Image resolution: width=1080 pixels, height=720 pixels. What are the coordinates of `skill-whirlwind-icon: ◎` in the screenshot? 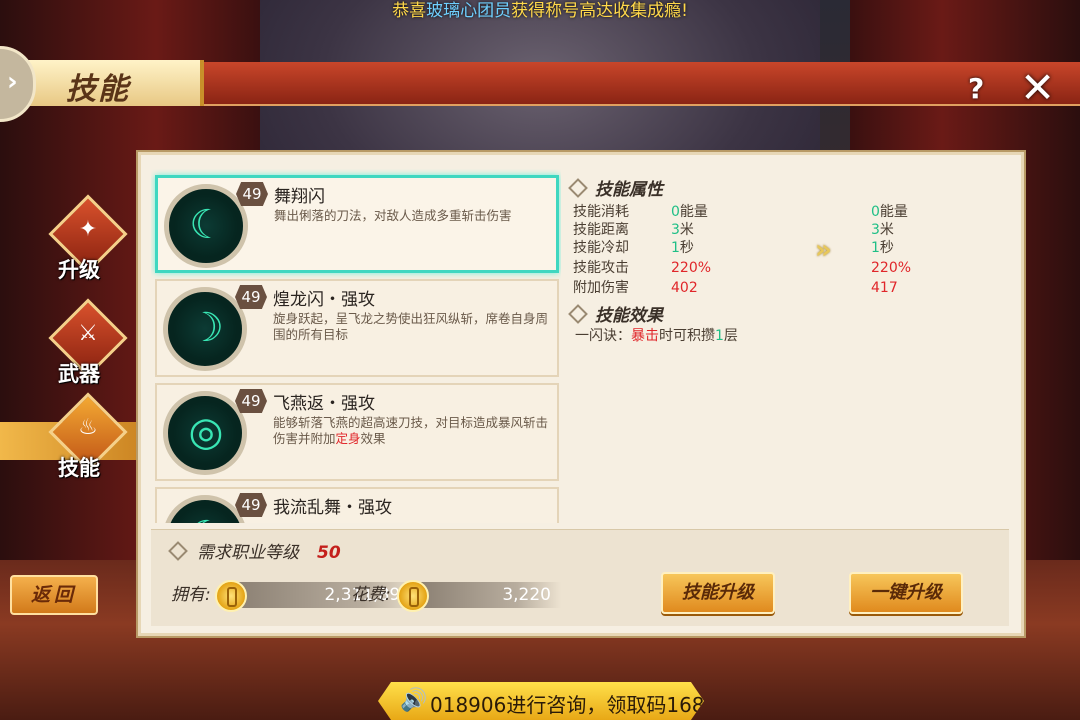 It's located at (205, 433).